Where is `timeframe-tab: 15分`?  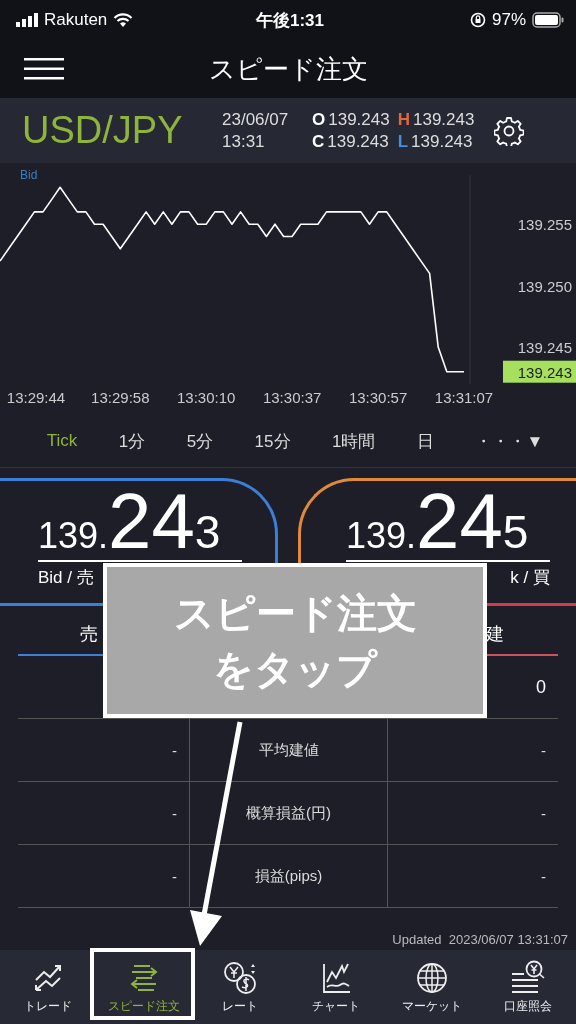 timeframe-tab: 15分 is located at coordinates (272, 441).